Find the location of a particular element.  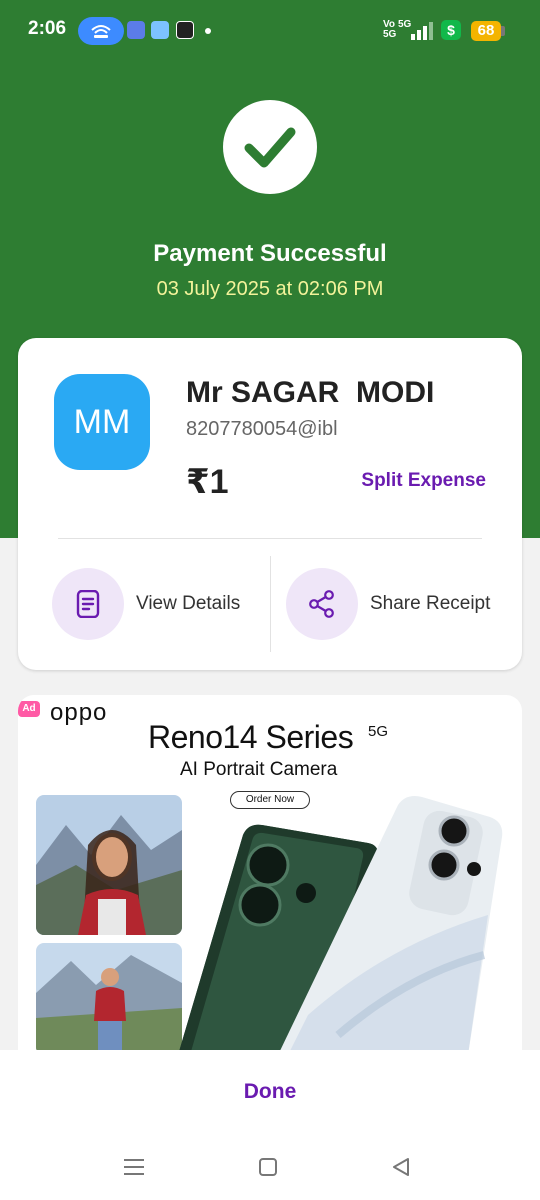

payment-app-icon: $ is located at coordinates (451, 30).